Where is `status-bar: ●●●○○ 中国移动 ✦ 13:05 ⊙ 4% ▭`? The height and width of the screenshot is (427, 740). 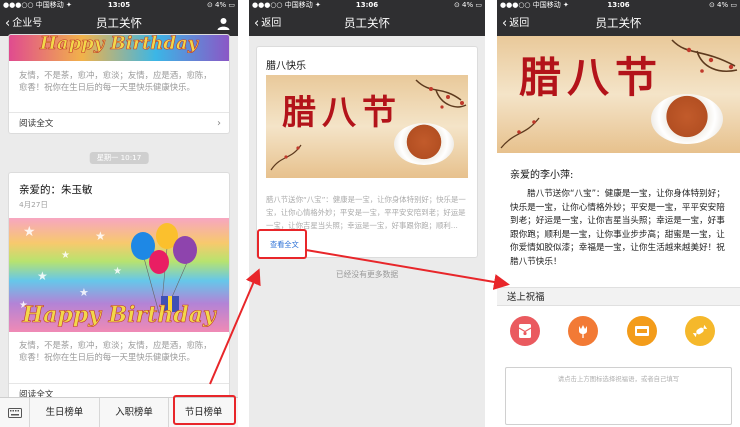
status-bar: ●●●○○ 中国移动 ✦ 13:05 ⊙ 4% ▭ is located at coordinates (119, 5).